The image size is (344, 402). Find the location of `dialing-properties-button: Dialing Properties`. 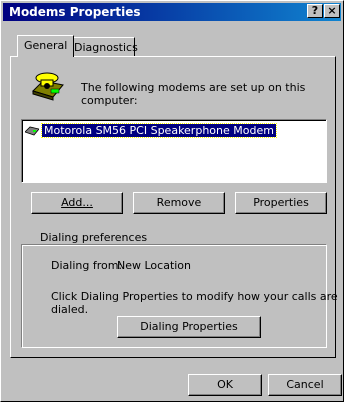

dialing-properties-button: Dialing Properties is located at coordinates (189, 327).